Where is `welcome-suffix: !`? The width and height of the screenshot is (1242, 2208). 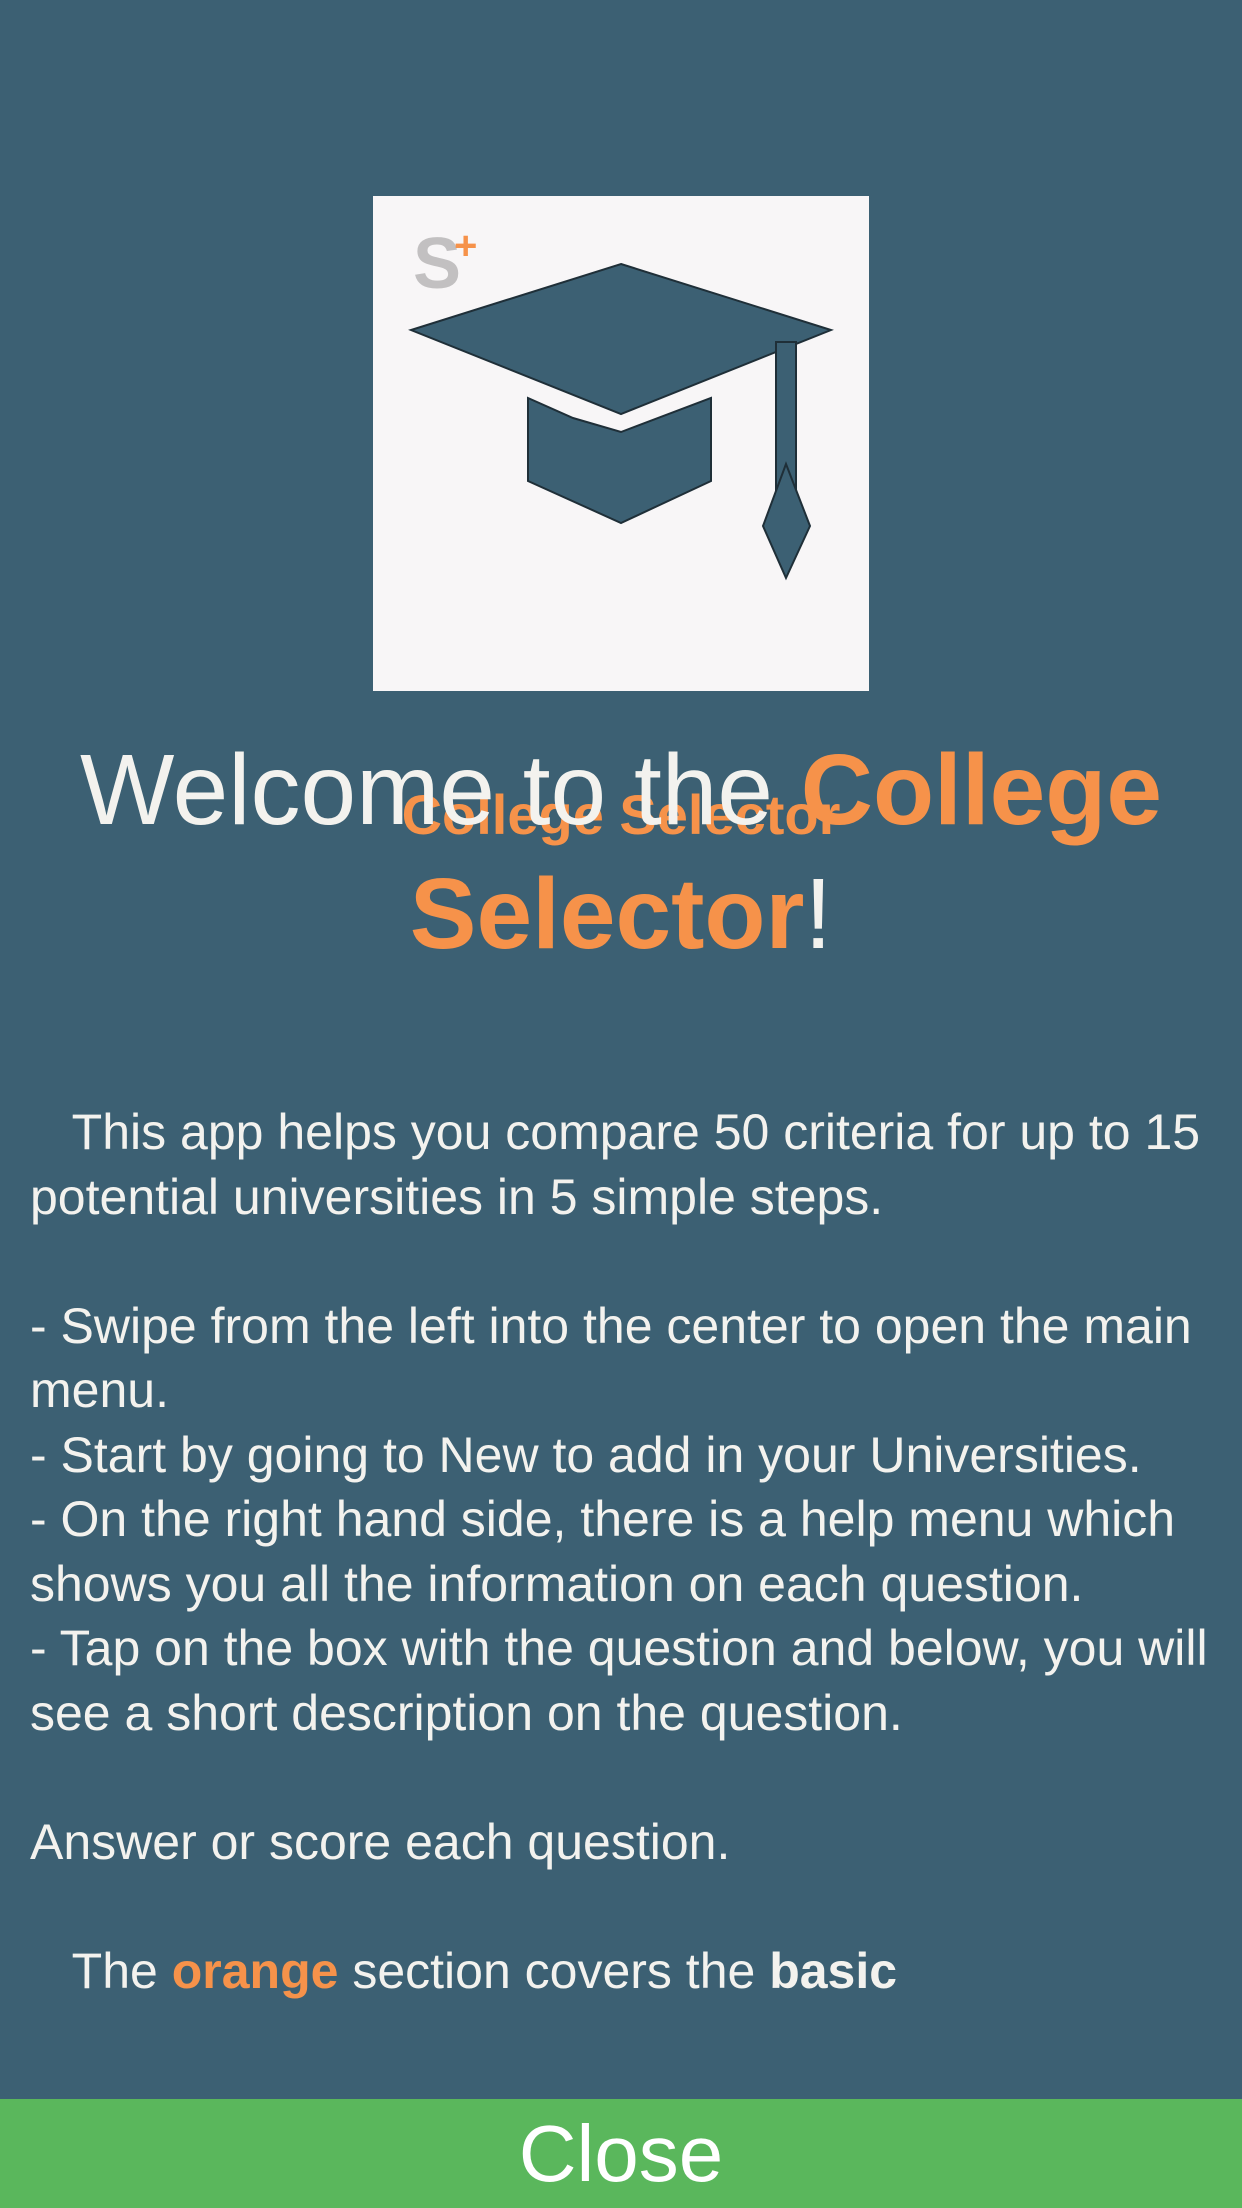 welcome-suffix: ! is located at coordinates (818, 914).